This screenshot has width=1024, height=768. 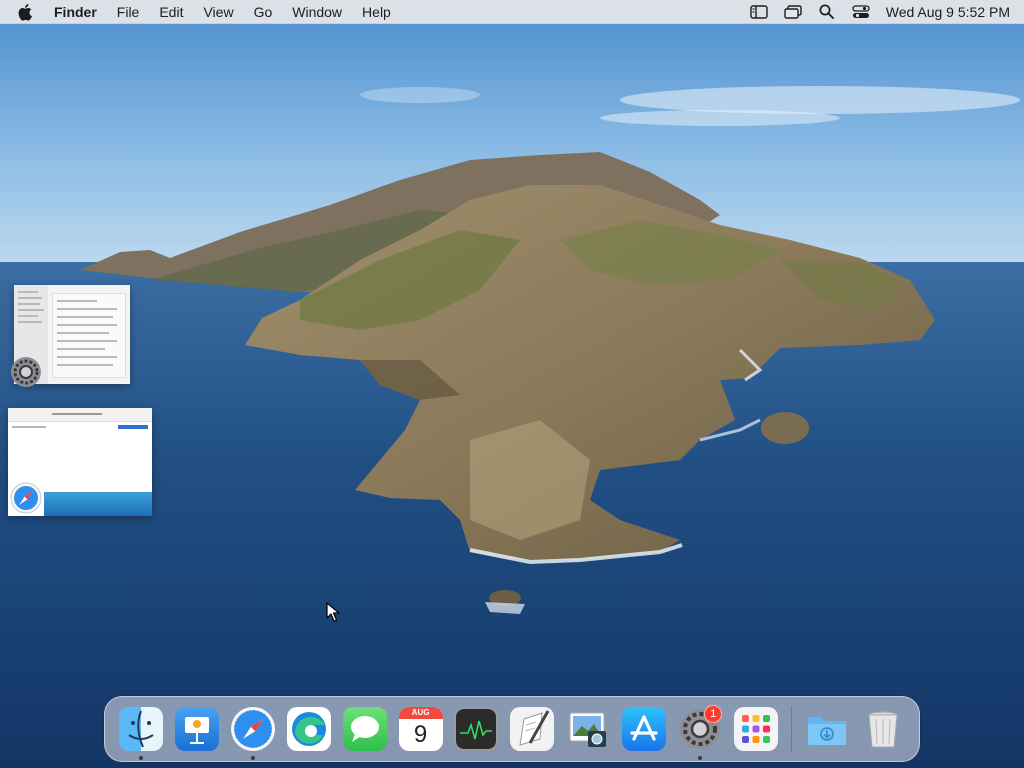 I want to click on menu-edit: Edit, so click(x=171, y=12).